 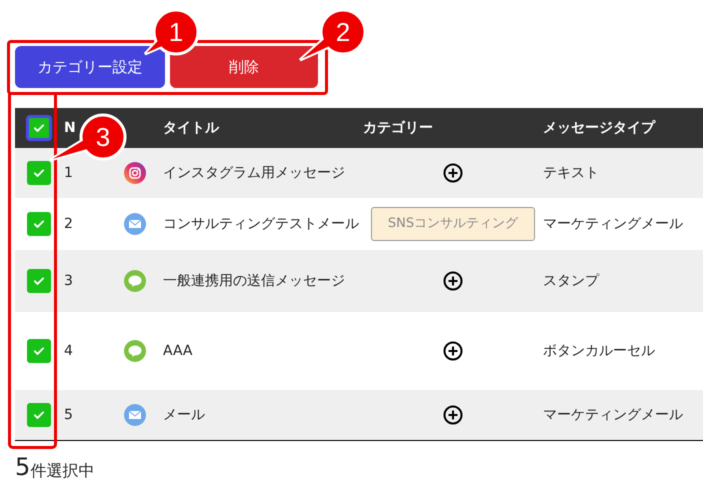 I want to click on column-header: メッセージタイプ, so click(x=599, y=128).